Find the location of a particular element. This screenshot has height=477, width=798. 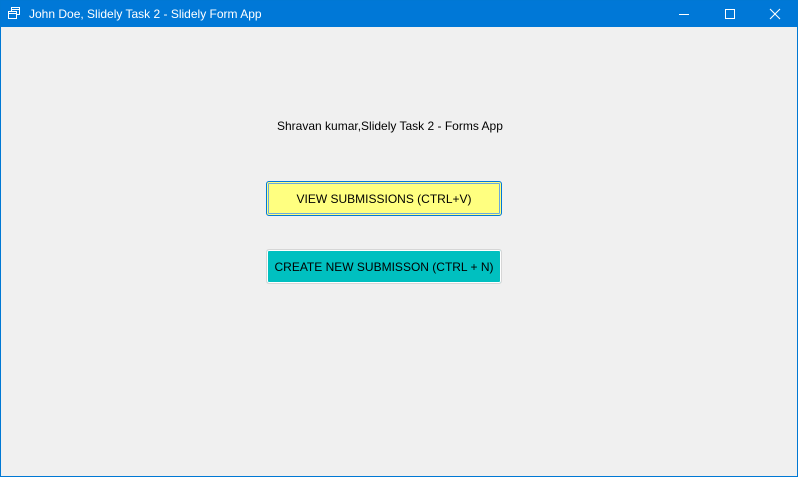

create-new-submission-button: CREATE NEW SUBMISSON (CTRL + N) is located at coordinates (384, 266).